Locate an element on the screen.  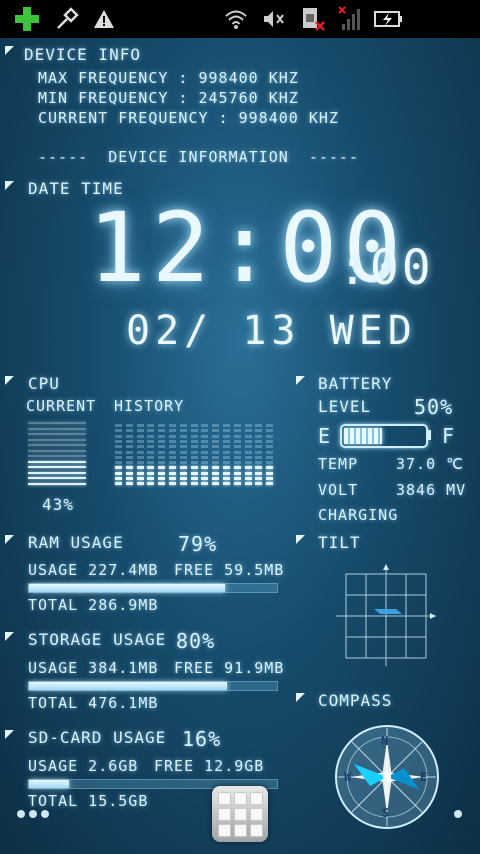
device-info-title: DEVICE INFO is located at coordinates (82, 54).